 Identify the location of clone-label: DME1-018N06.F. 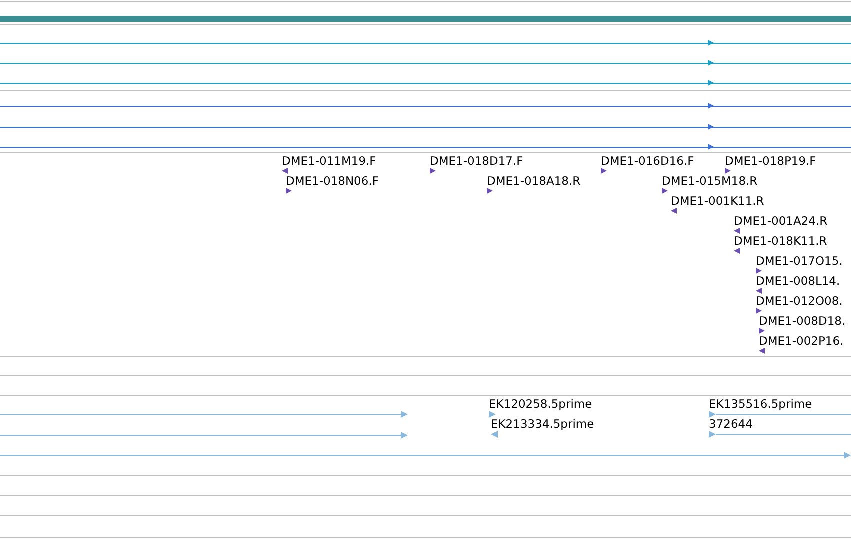
(332, 181).